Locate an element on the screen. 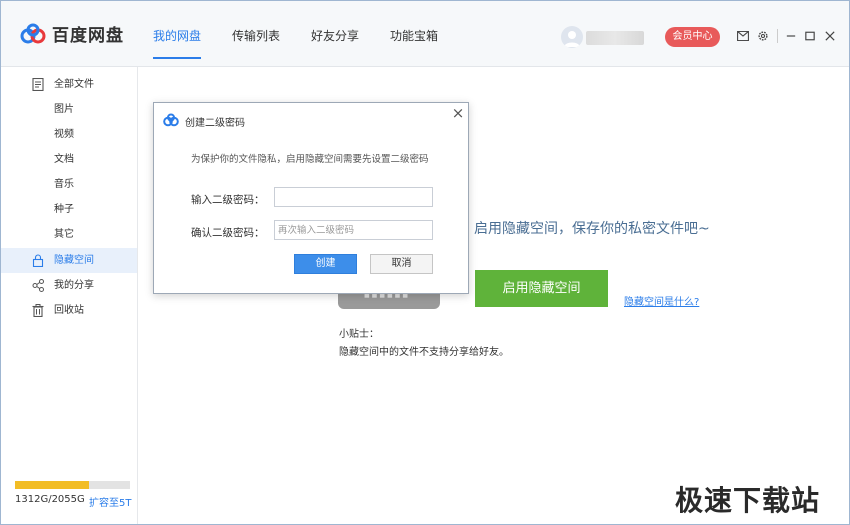 The image size is (850, 525). tip-title: 小贴士： is located at coordinates (359, 334).